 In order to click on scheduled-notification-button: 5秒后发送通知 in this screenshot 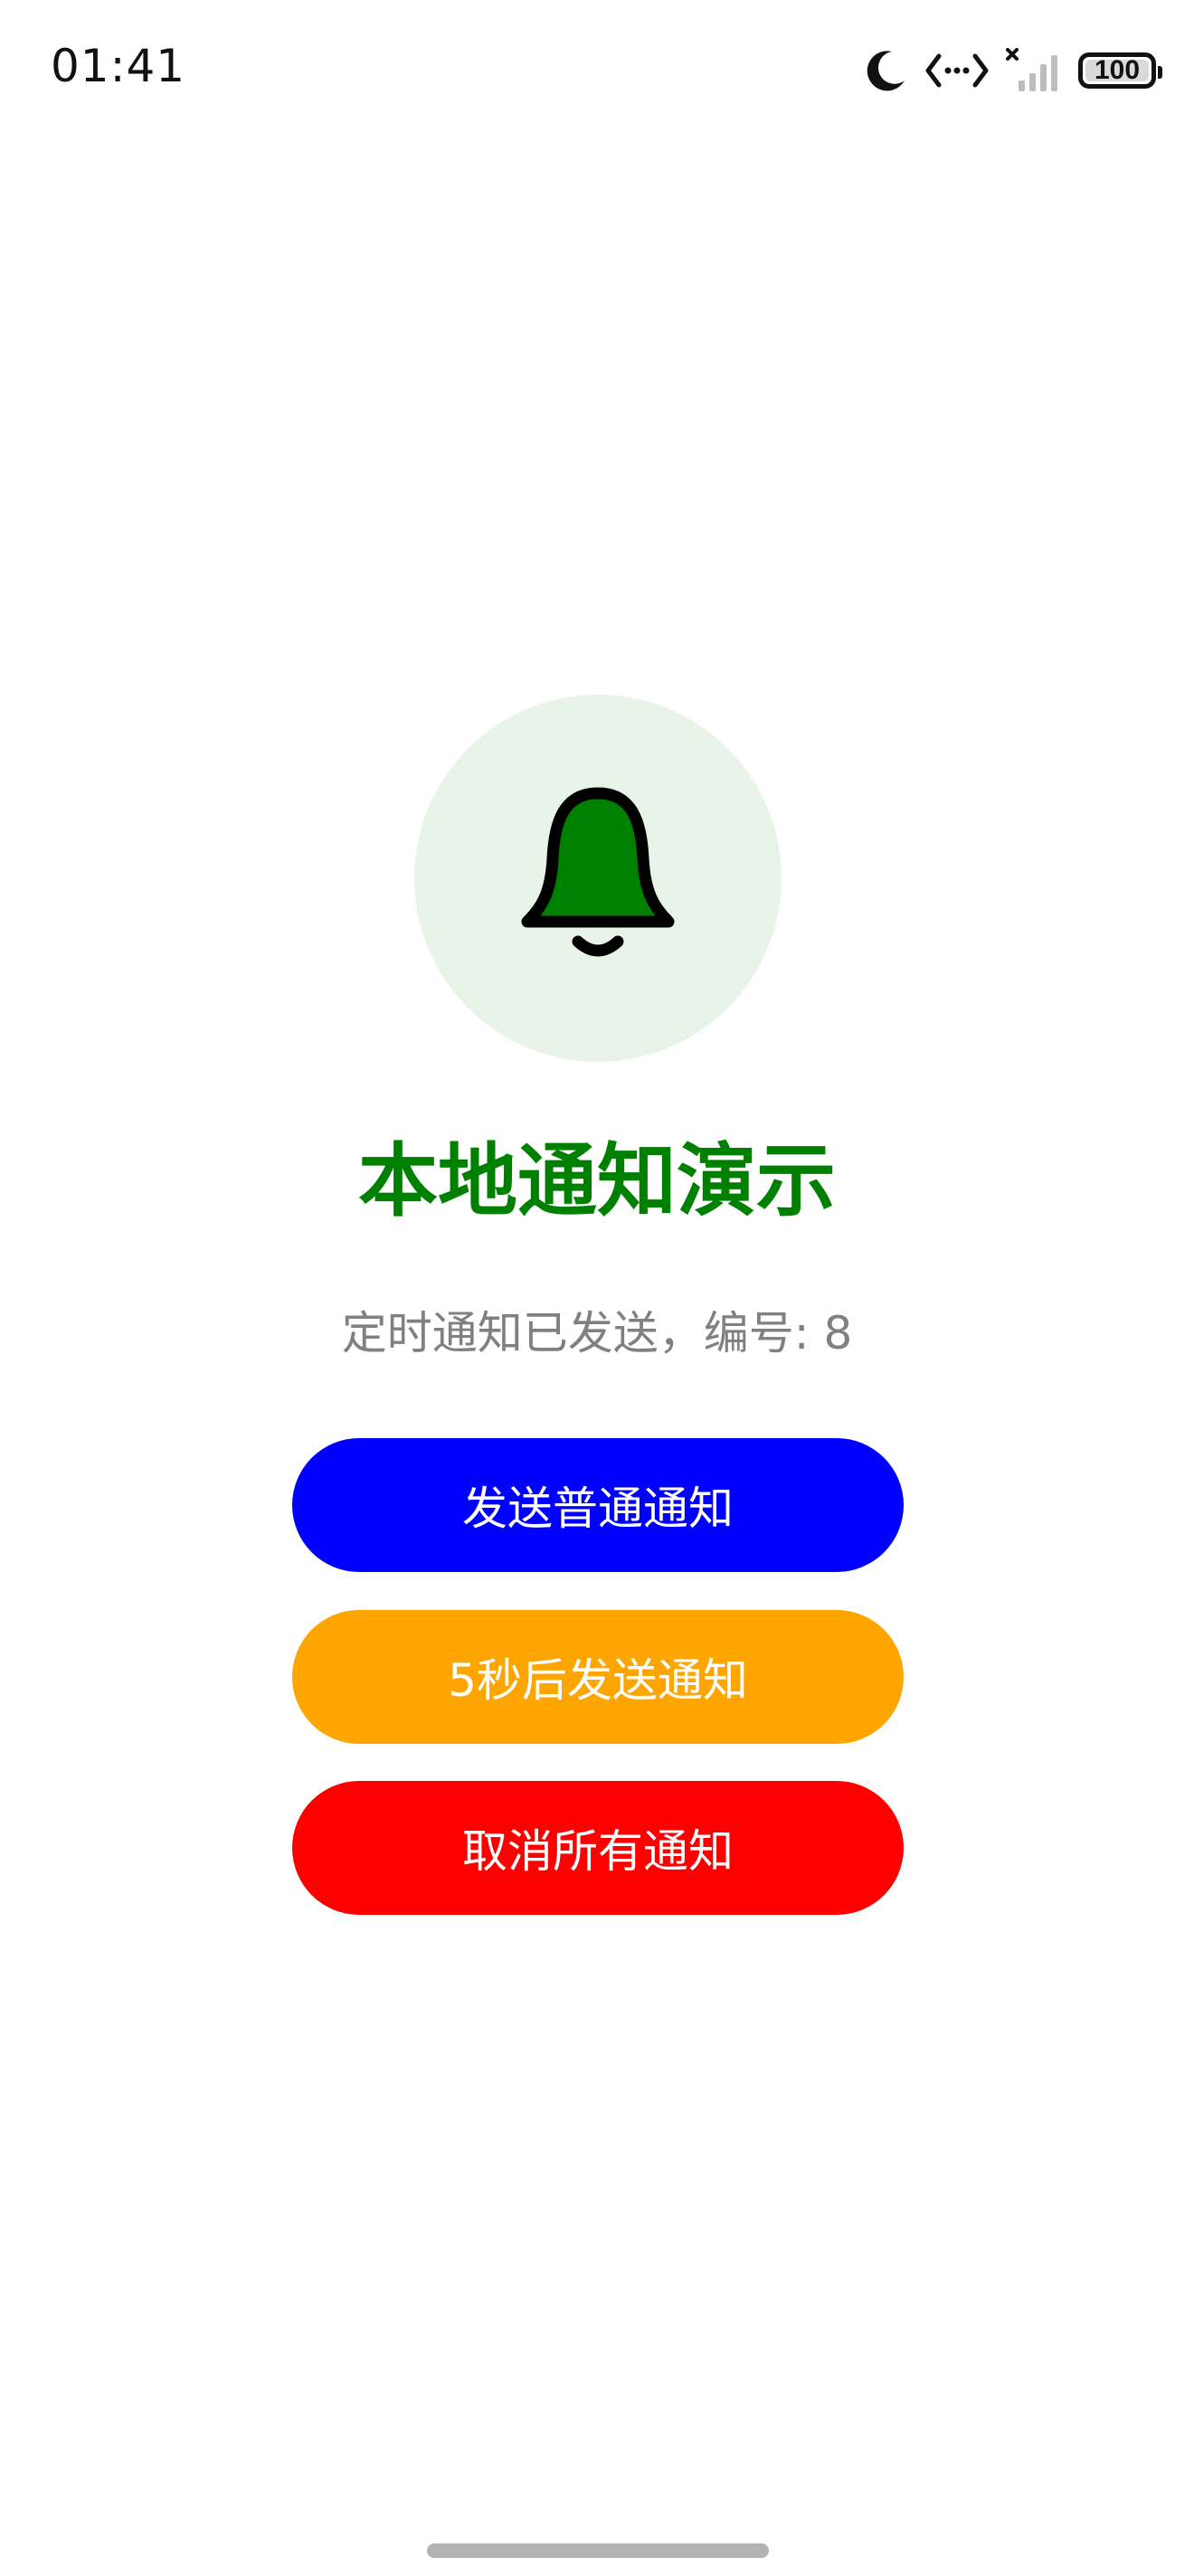, I will do `click(598, 1677)`.